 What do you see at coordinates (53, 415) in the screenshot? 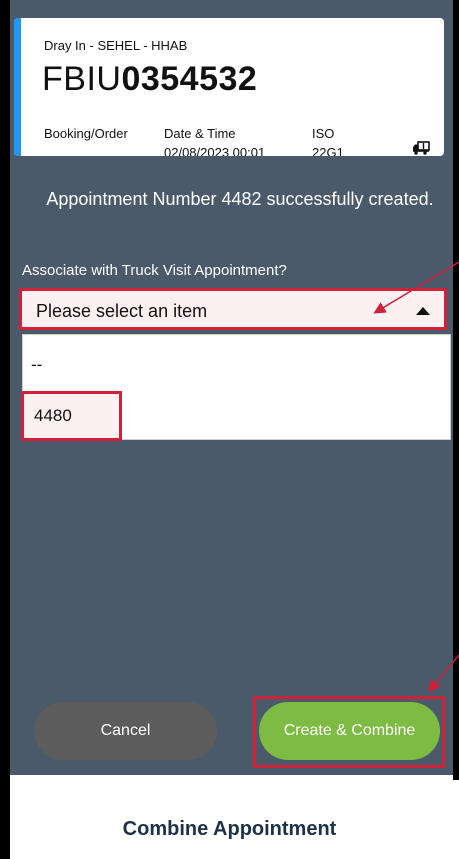
I see `dropdown-option-label: 4480` at bounding box center [53, 415].